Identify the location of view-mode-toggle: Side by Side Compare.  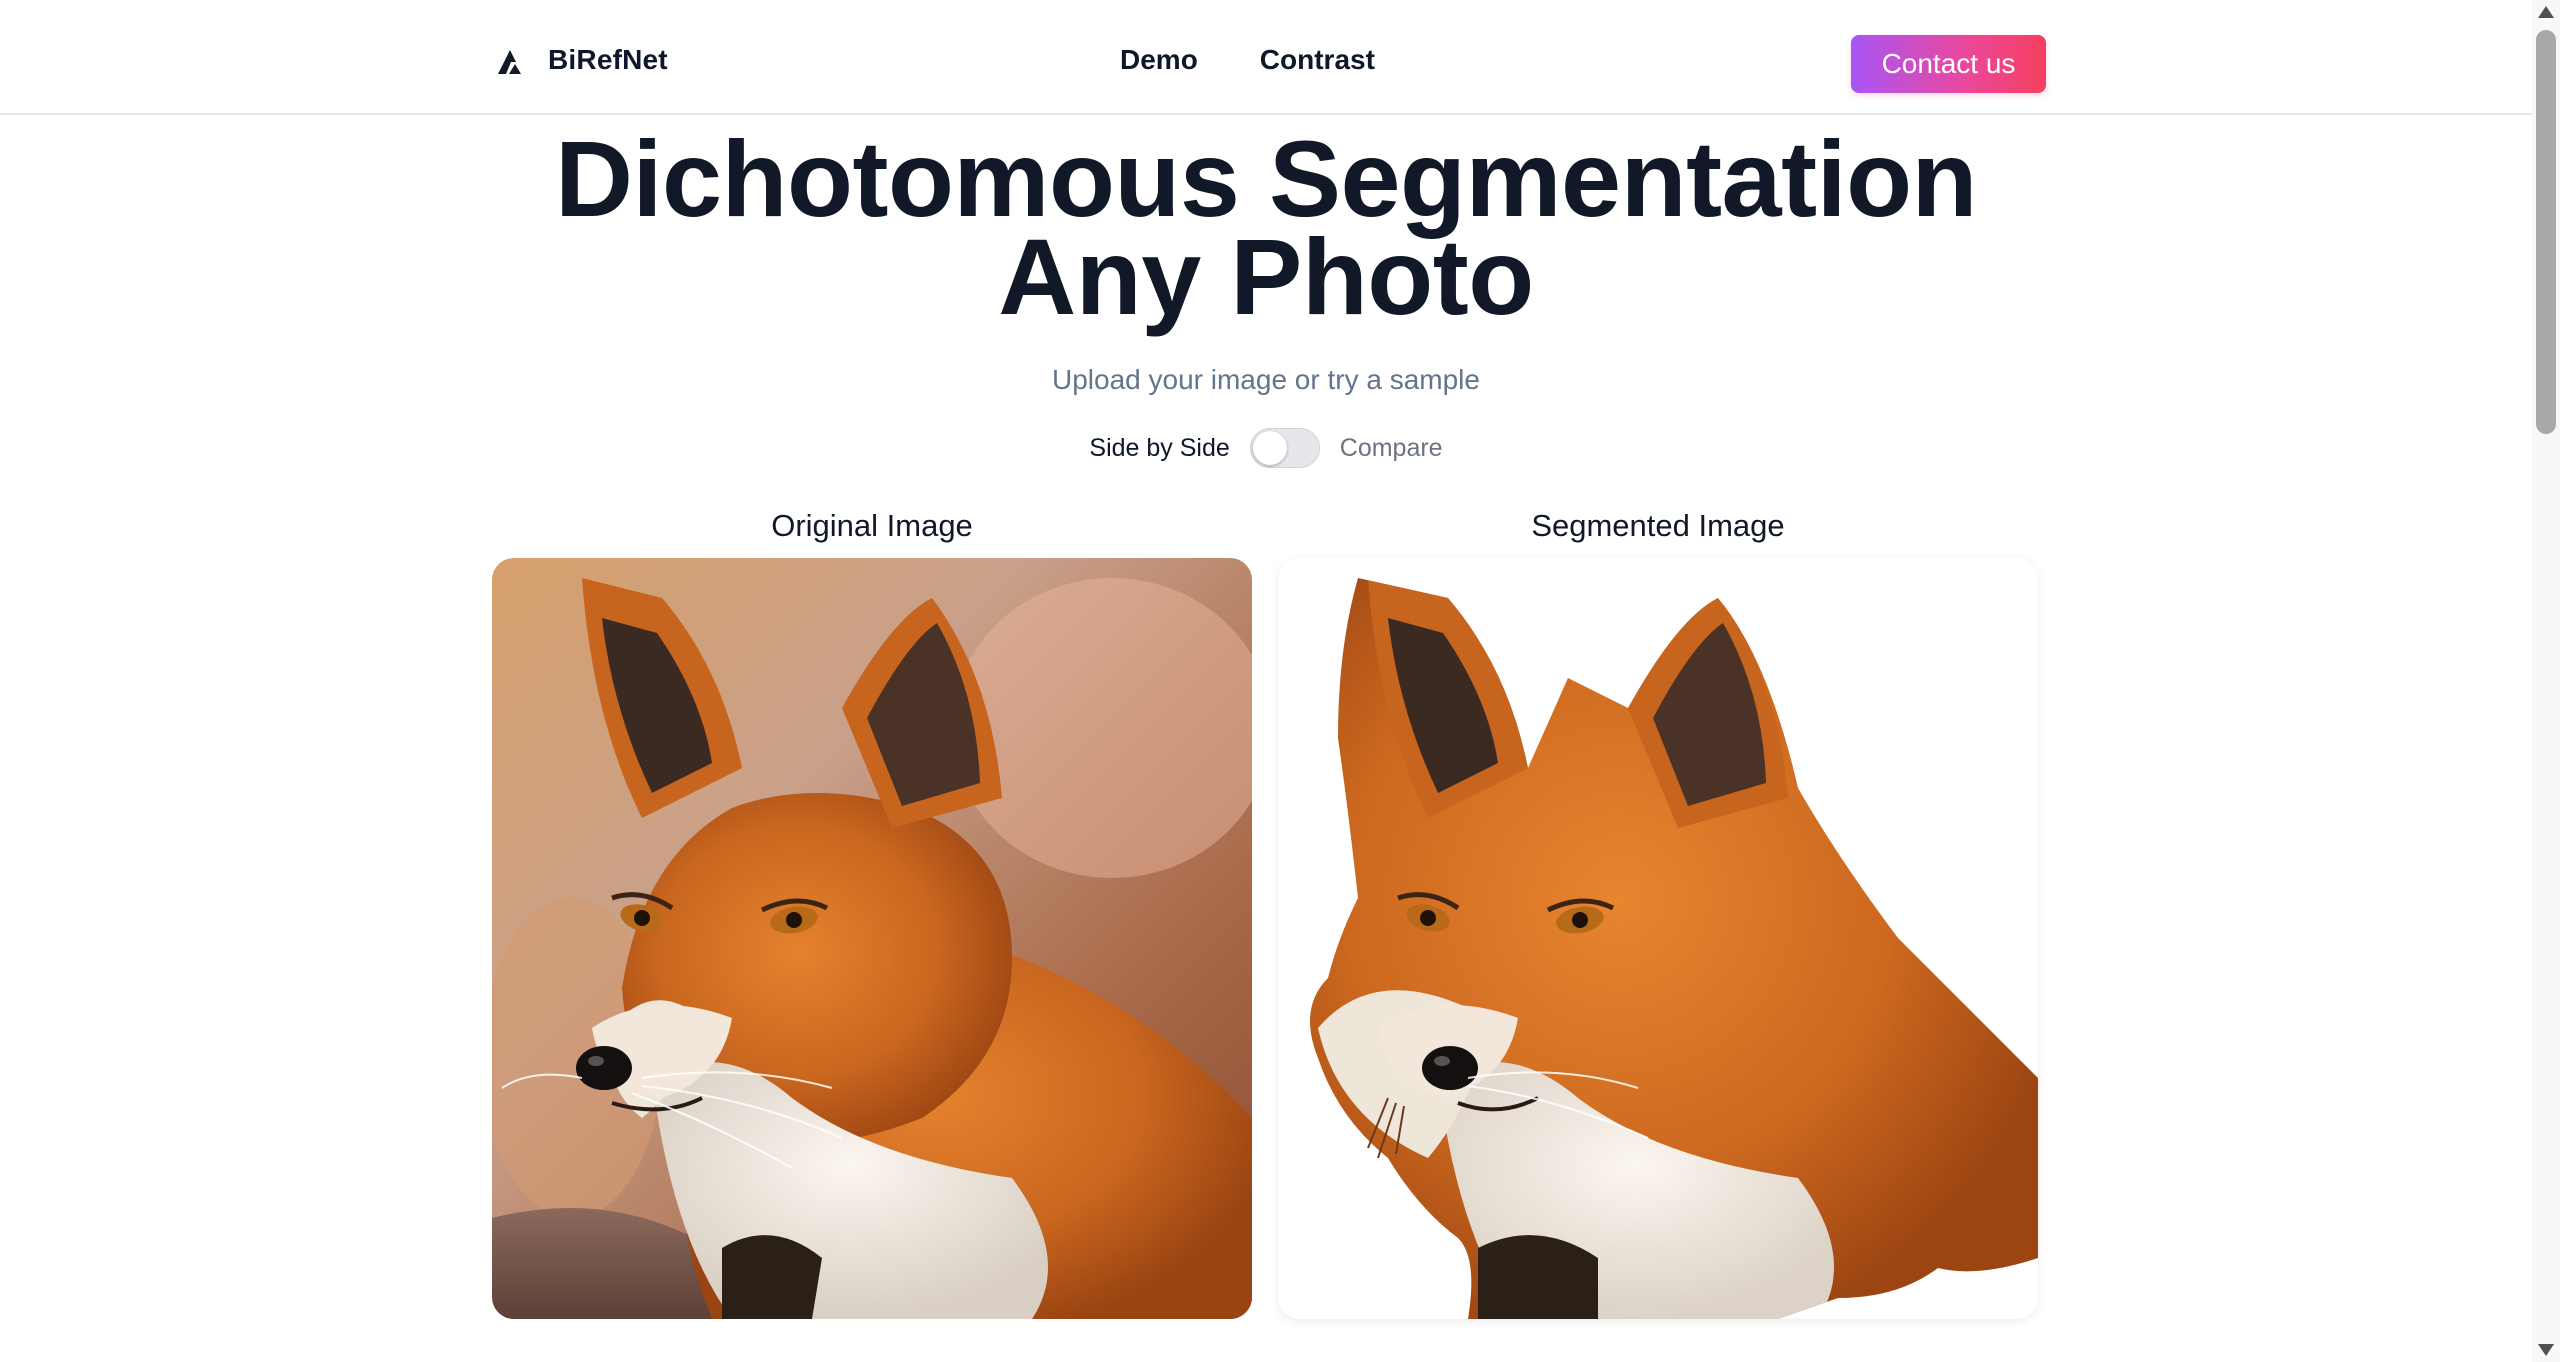
(1266, 448).